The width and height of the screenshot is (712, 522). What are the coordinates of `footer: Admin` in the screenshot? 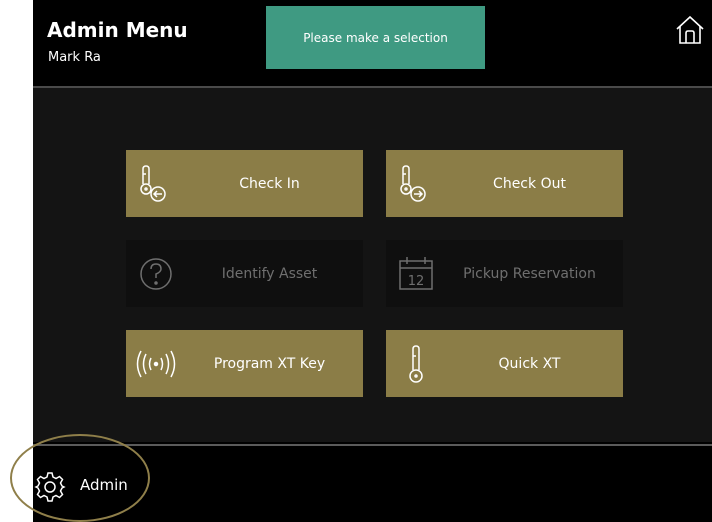 It's located at (372, 483).